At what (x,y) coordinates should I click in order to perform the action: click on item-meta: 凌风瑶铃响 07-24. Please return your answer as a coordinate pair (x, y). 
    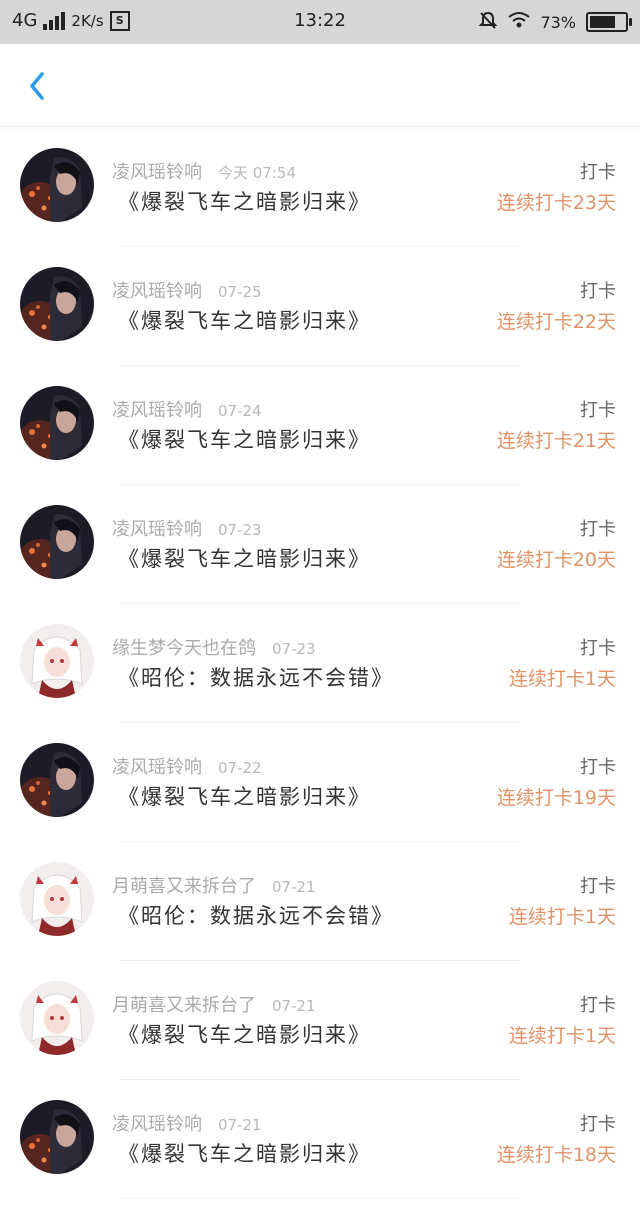
    Looking at the image, I should click on (187, 409).